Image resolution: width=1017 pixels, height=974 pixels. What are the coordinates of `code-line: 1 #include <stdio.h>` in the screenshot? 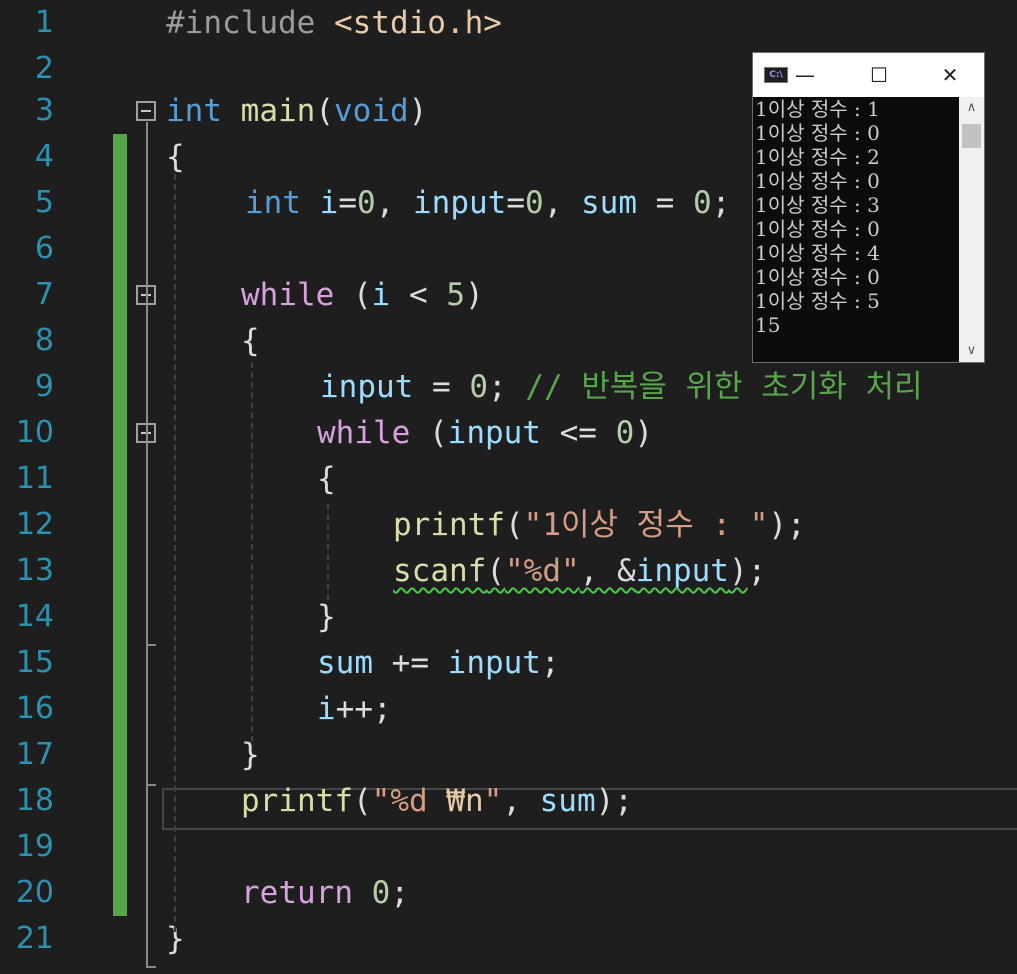 It's located at (508, 23).